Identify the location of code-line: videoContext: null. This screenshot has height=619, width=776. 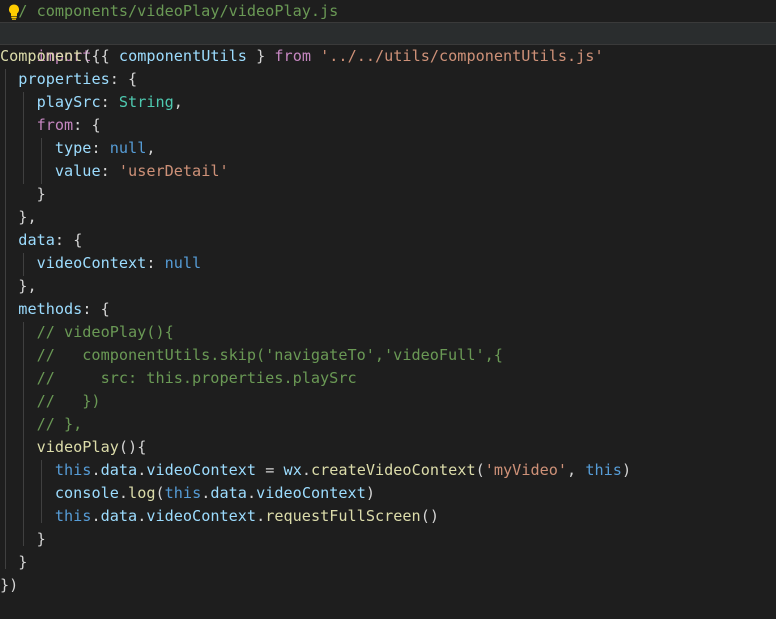
(388, 263).